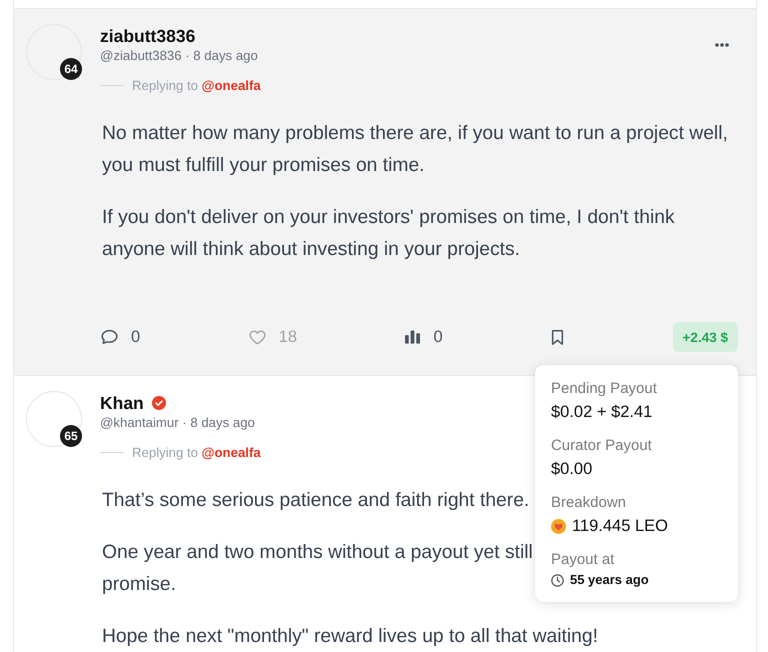 This screenshot has height=652, width=768. What do you see at coordinates (179, 56) in the screenshot?
I see `post-byline: @ziabutt3836 · 8 days ago` at bounding box center [179, 56].